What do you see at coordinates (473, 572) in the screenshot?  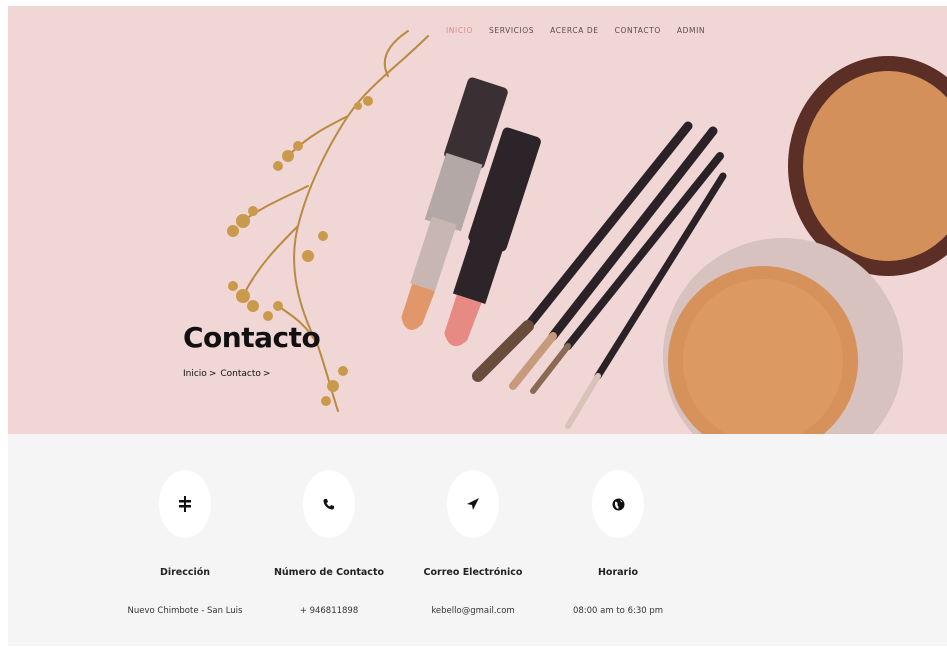 I see `info-card-title: Correo Electrónico` at bounding box center [473, 572].